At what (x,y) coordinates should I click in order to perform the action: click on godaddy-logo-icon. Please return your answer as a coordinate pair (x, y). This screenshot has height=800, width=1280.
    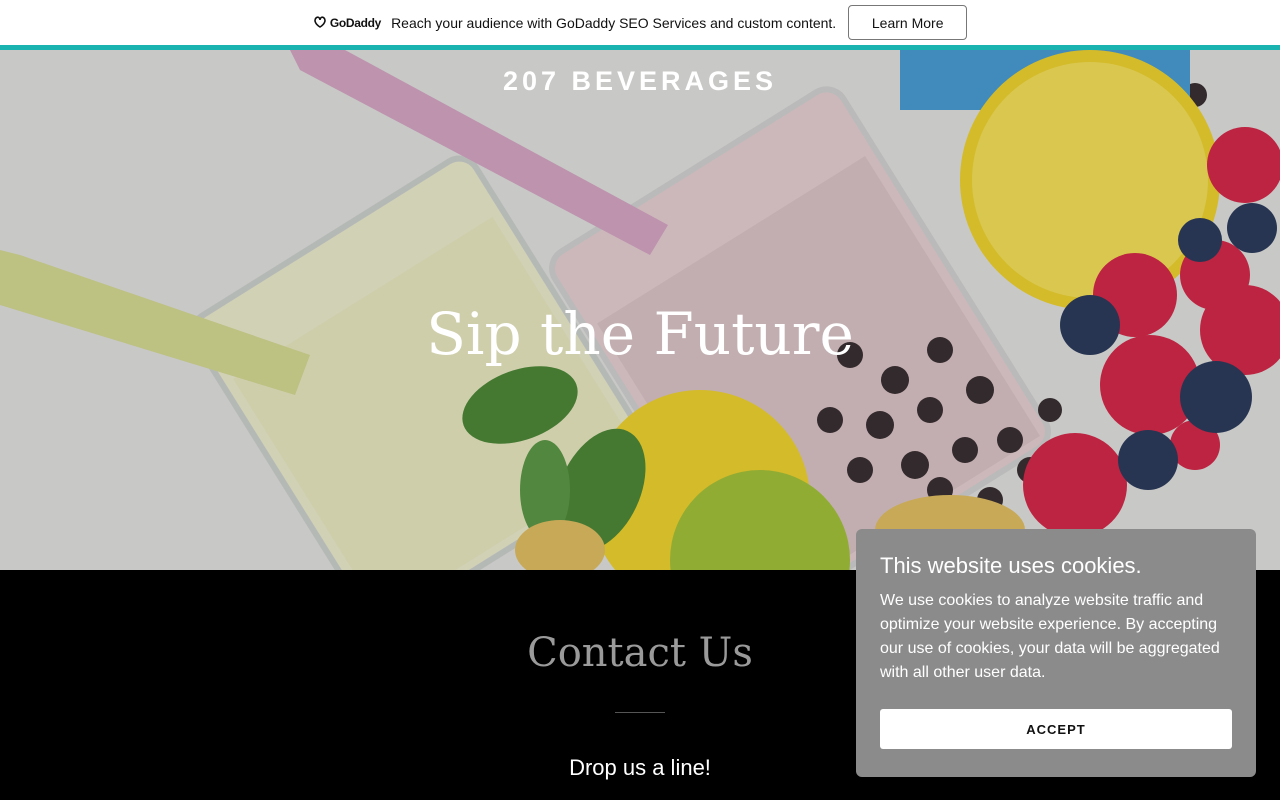
    Looking at the image, I should click on (320, 22).